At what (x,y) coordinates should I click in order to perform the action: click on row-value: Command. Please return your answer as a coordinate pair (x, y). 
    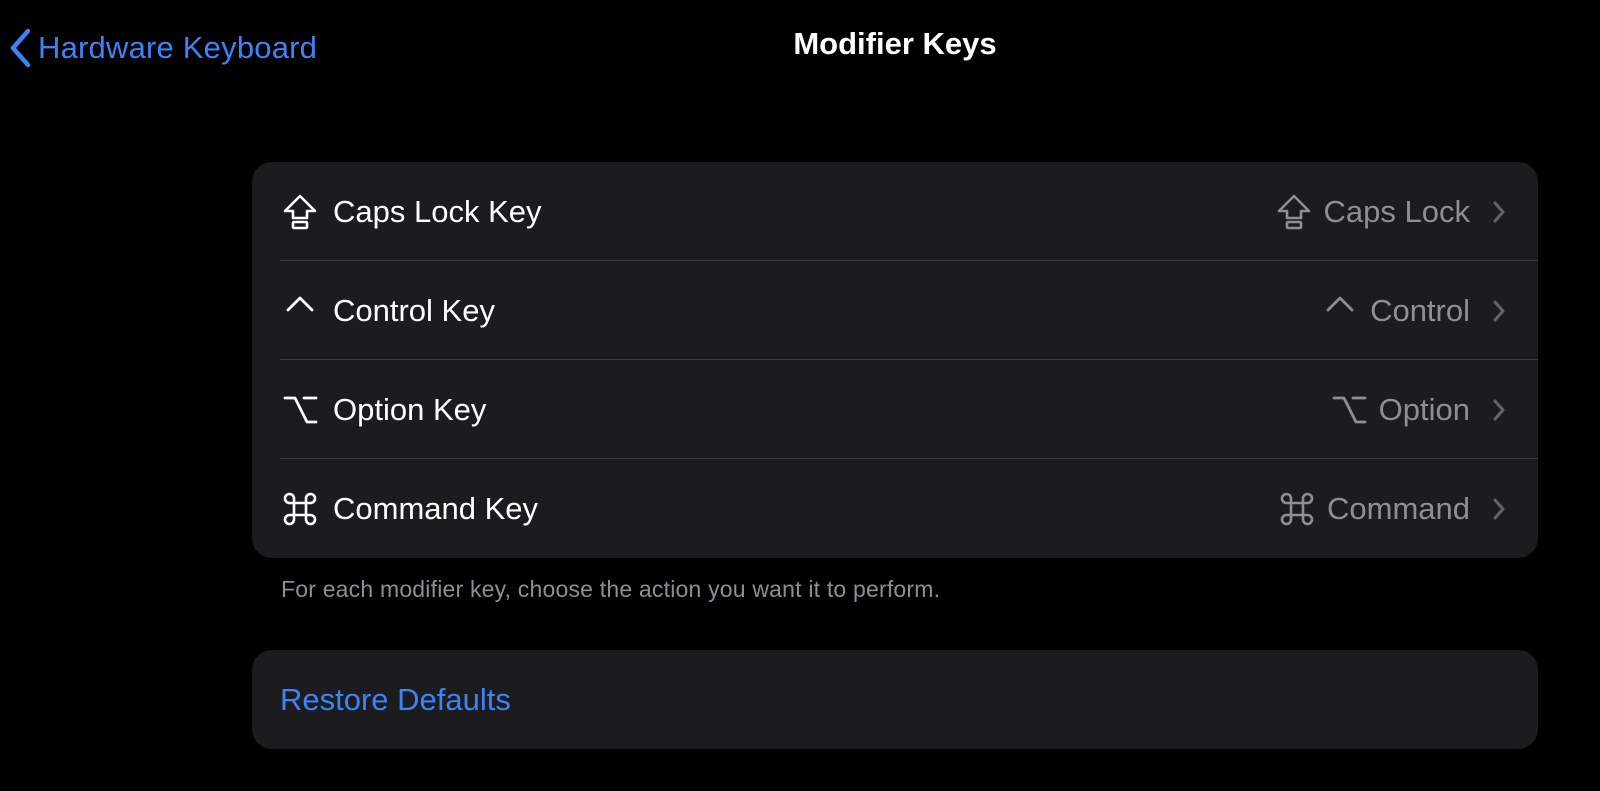
    Looking at the image, I should click on (1393, 509).